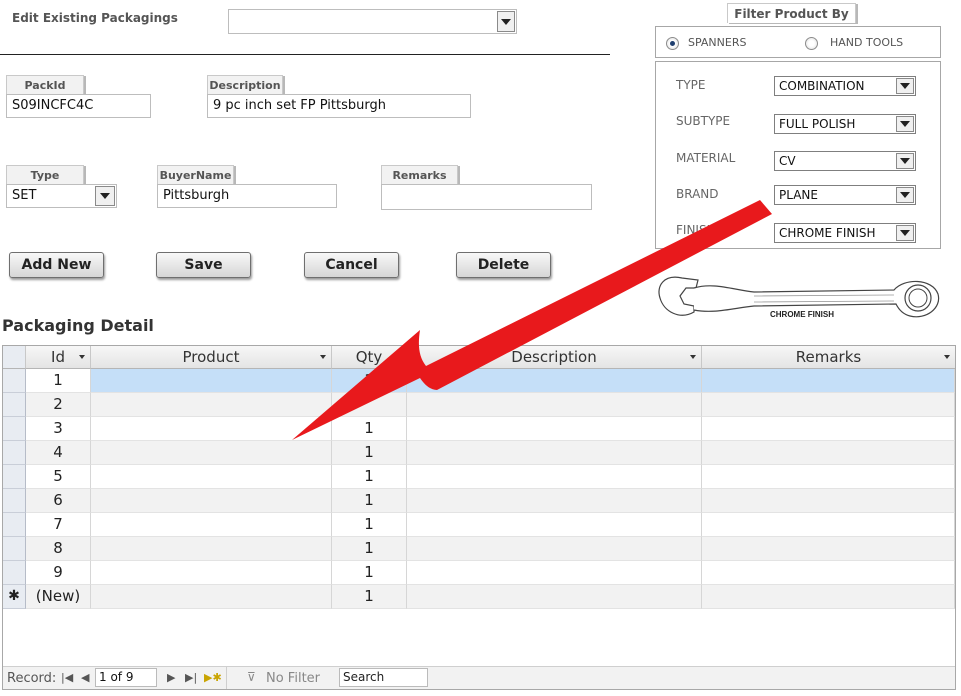  I want to click on buyername-field: Pittsburgh, so click(247, 196).